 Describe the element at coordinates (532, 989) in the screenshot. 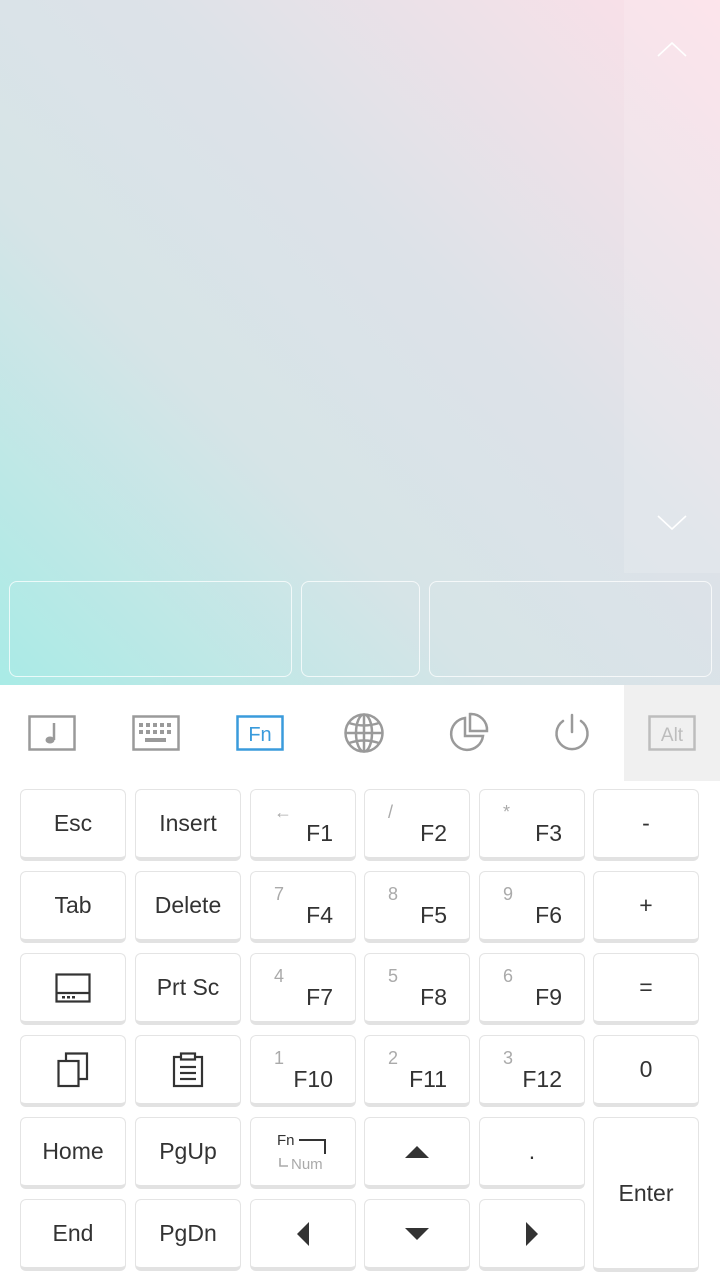

I see `key-f9: 6 F9` at that location.